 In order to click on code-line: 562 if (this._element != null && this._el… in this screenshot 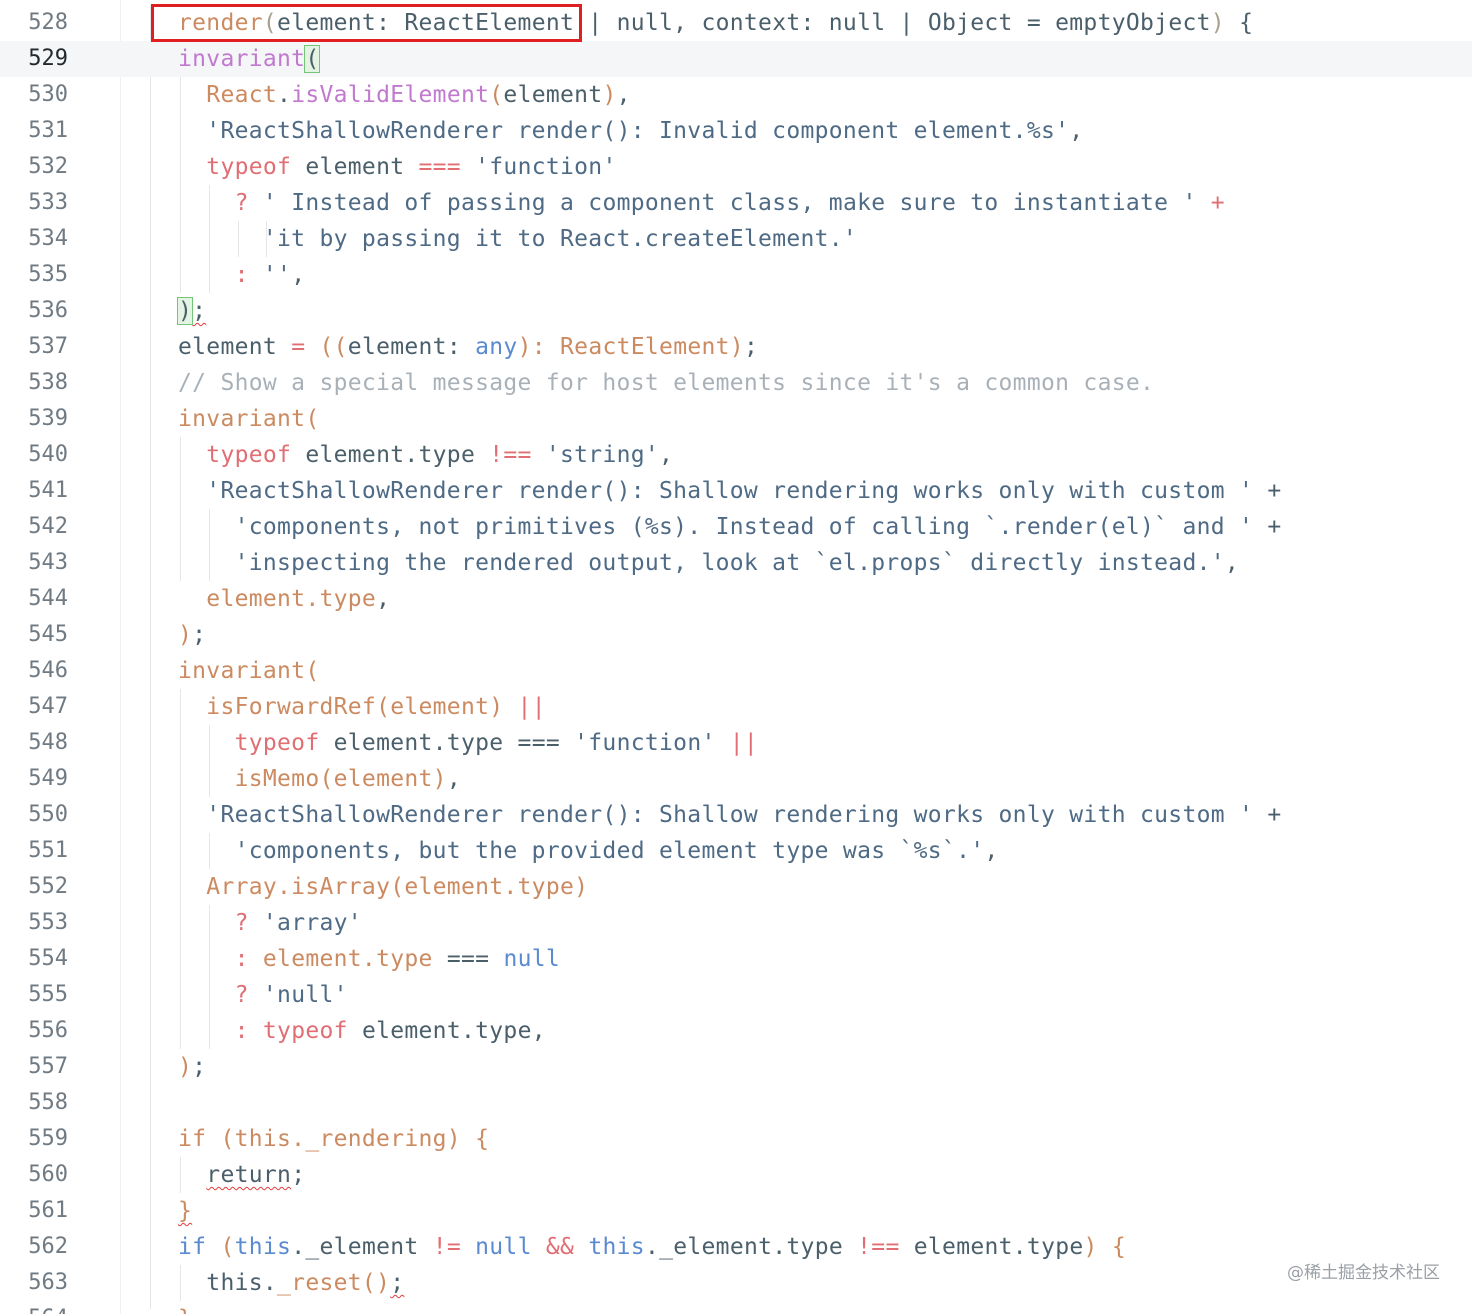, I will do `click(736, 1247)`.